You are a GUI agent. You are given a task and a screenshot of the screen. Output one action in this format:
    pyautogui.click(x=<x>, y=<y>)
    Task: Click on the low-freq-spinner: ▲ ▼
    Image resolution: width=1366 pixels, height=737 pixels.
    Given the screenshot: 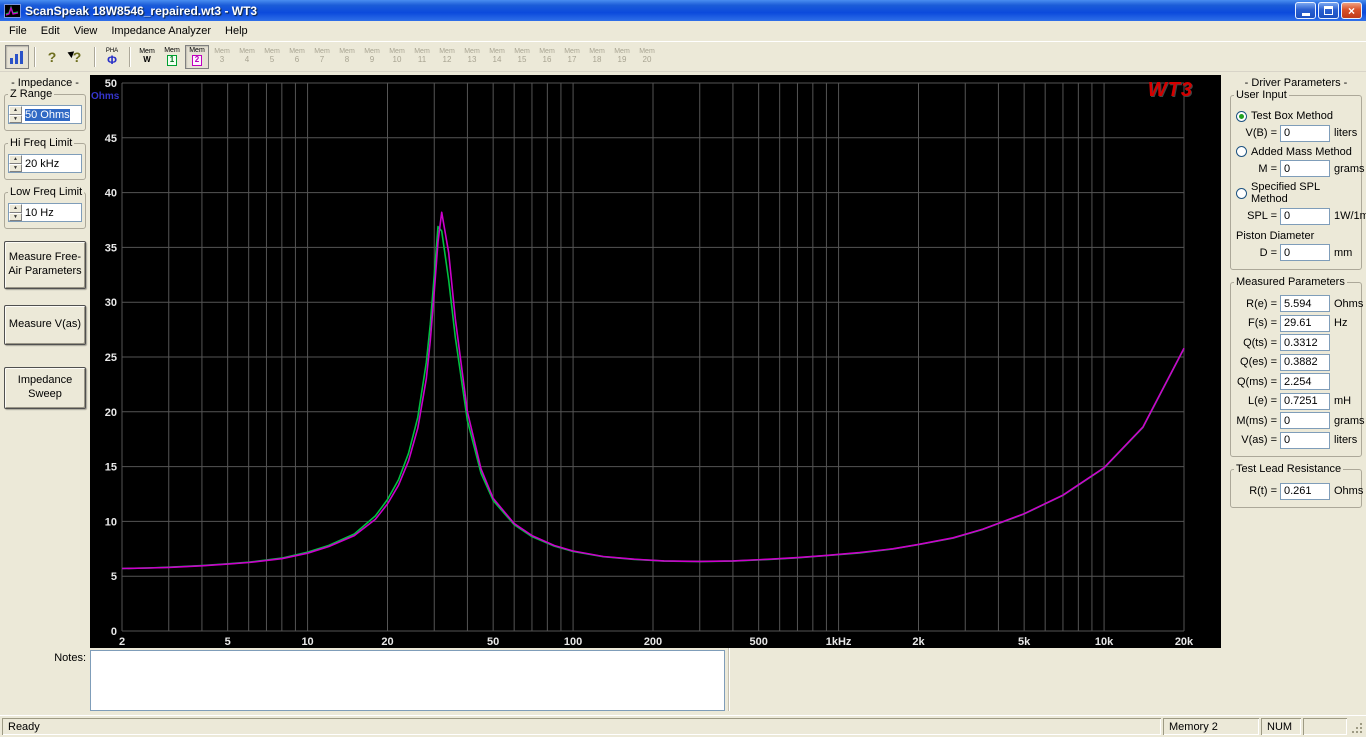 What is the action you would take?
    pyautogui.click(x=15, y=212)
    